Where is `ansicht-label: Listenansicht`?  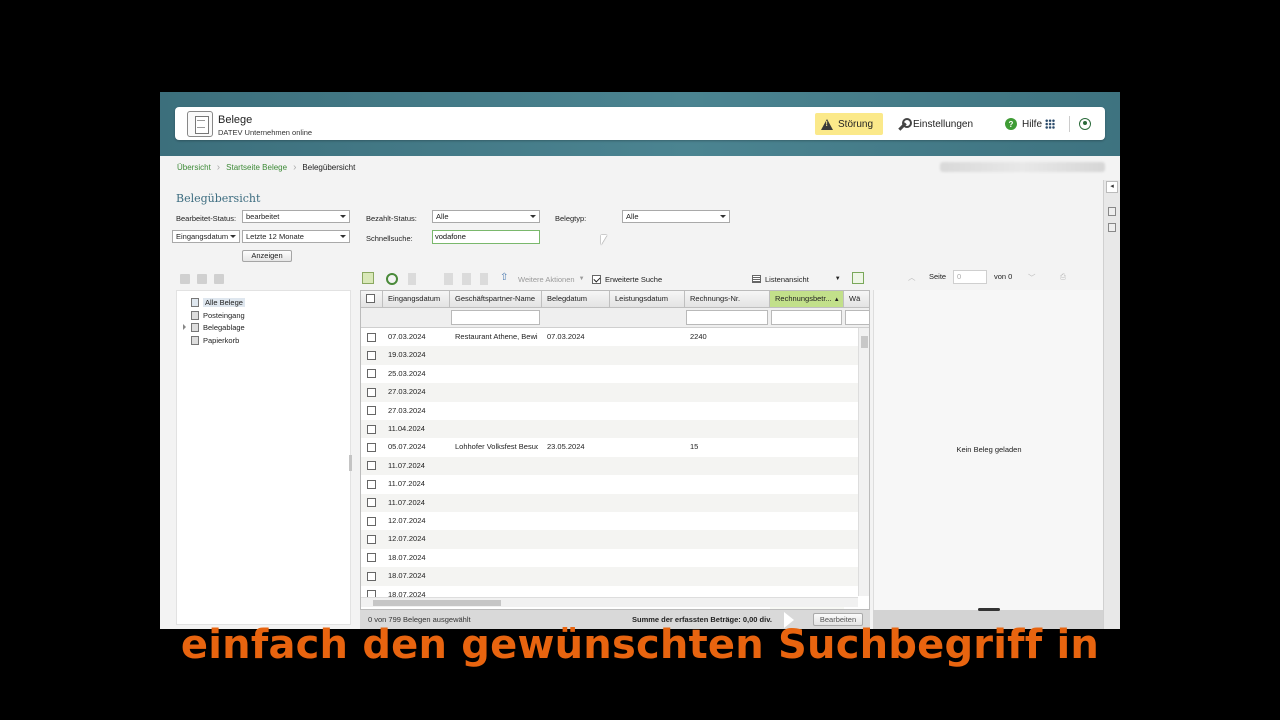 ansicht-label: Listenansicht is located at coordinates (787, 279).